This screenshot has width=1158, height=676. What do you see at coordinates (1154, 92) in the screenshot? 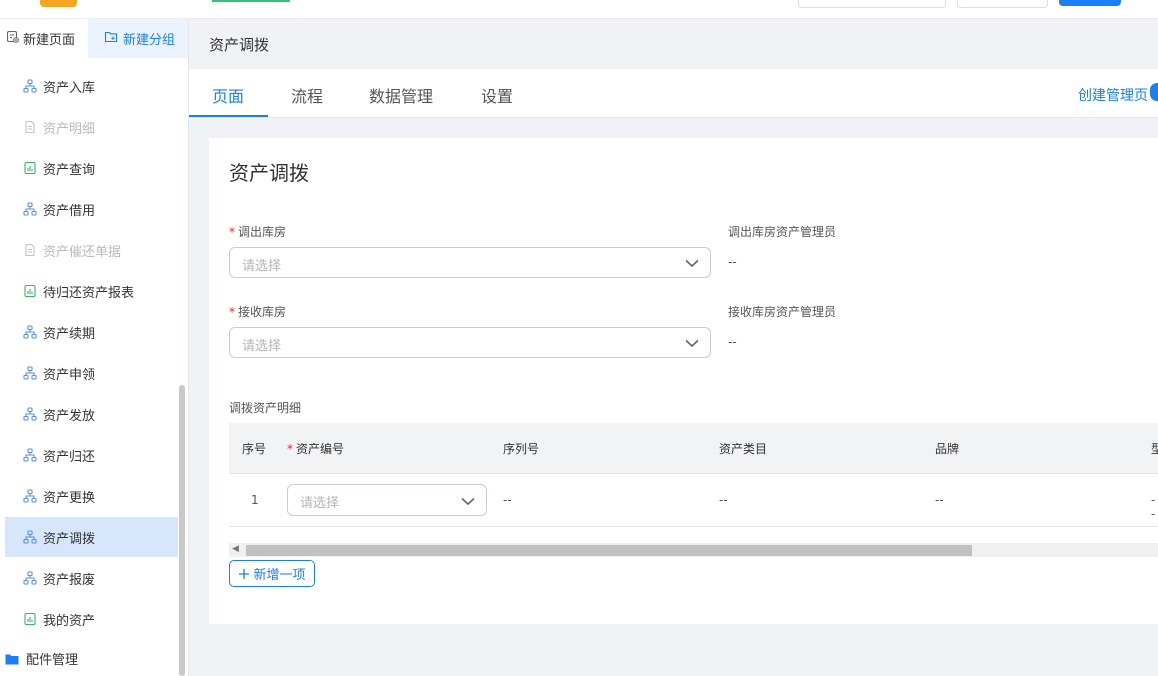
I see `help-badge-icon` at bounding box center [1154, 92].